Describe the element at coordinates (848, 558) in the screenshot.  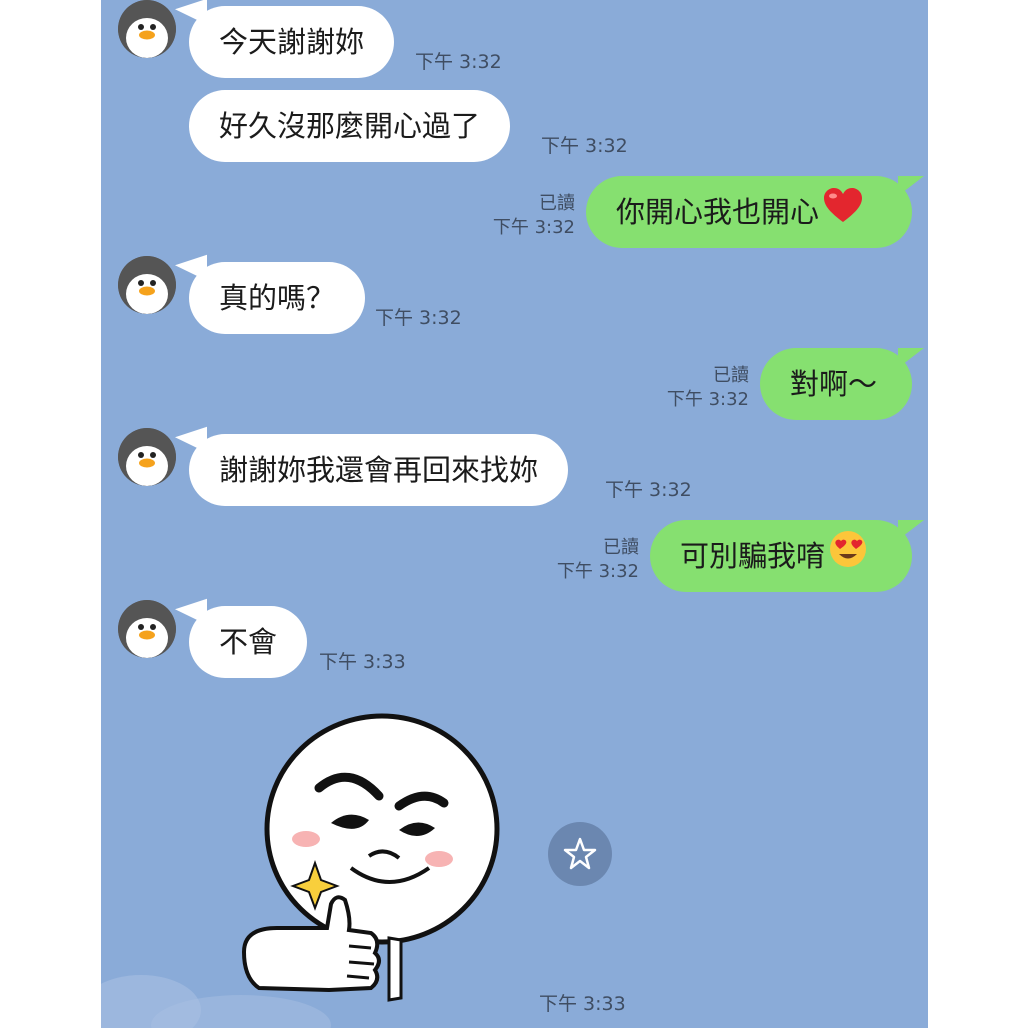
I see `heart-eyes-emoji` at that location.